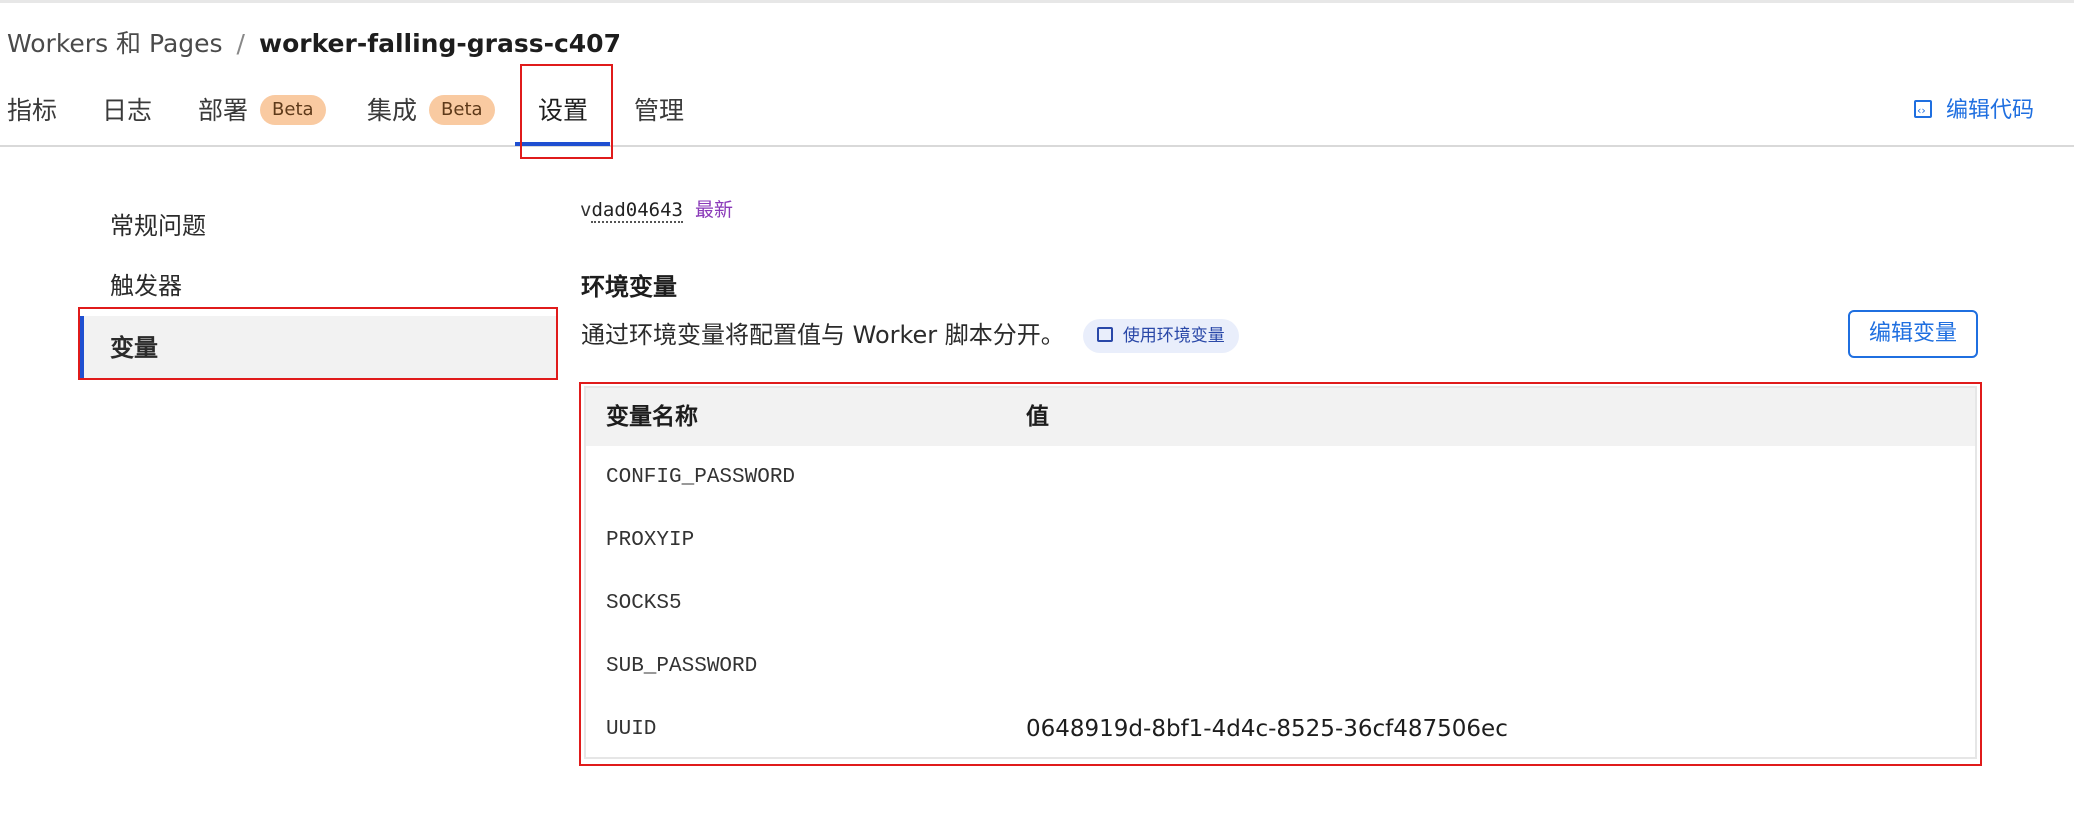 Image resolution: width=2074 pixels, height=815 pixels. I want to click on tab-label: 日志, so click(127, 110).